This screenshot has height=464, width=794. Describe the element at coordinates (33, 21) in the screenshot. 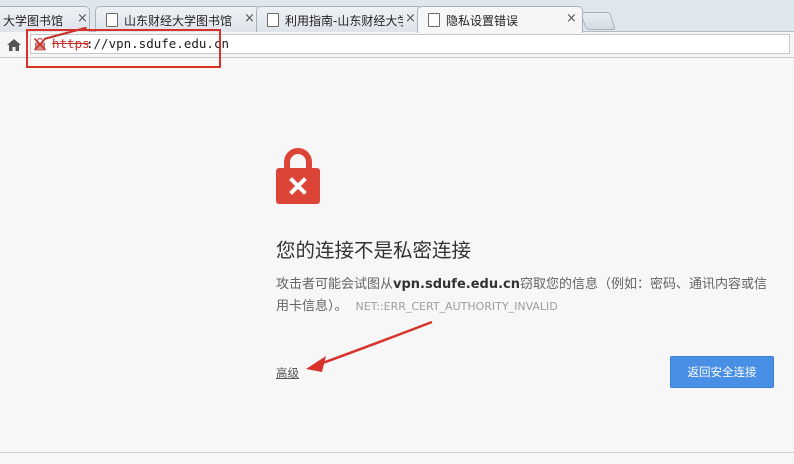

I see `tab-title: 大学图书馆` at that location.